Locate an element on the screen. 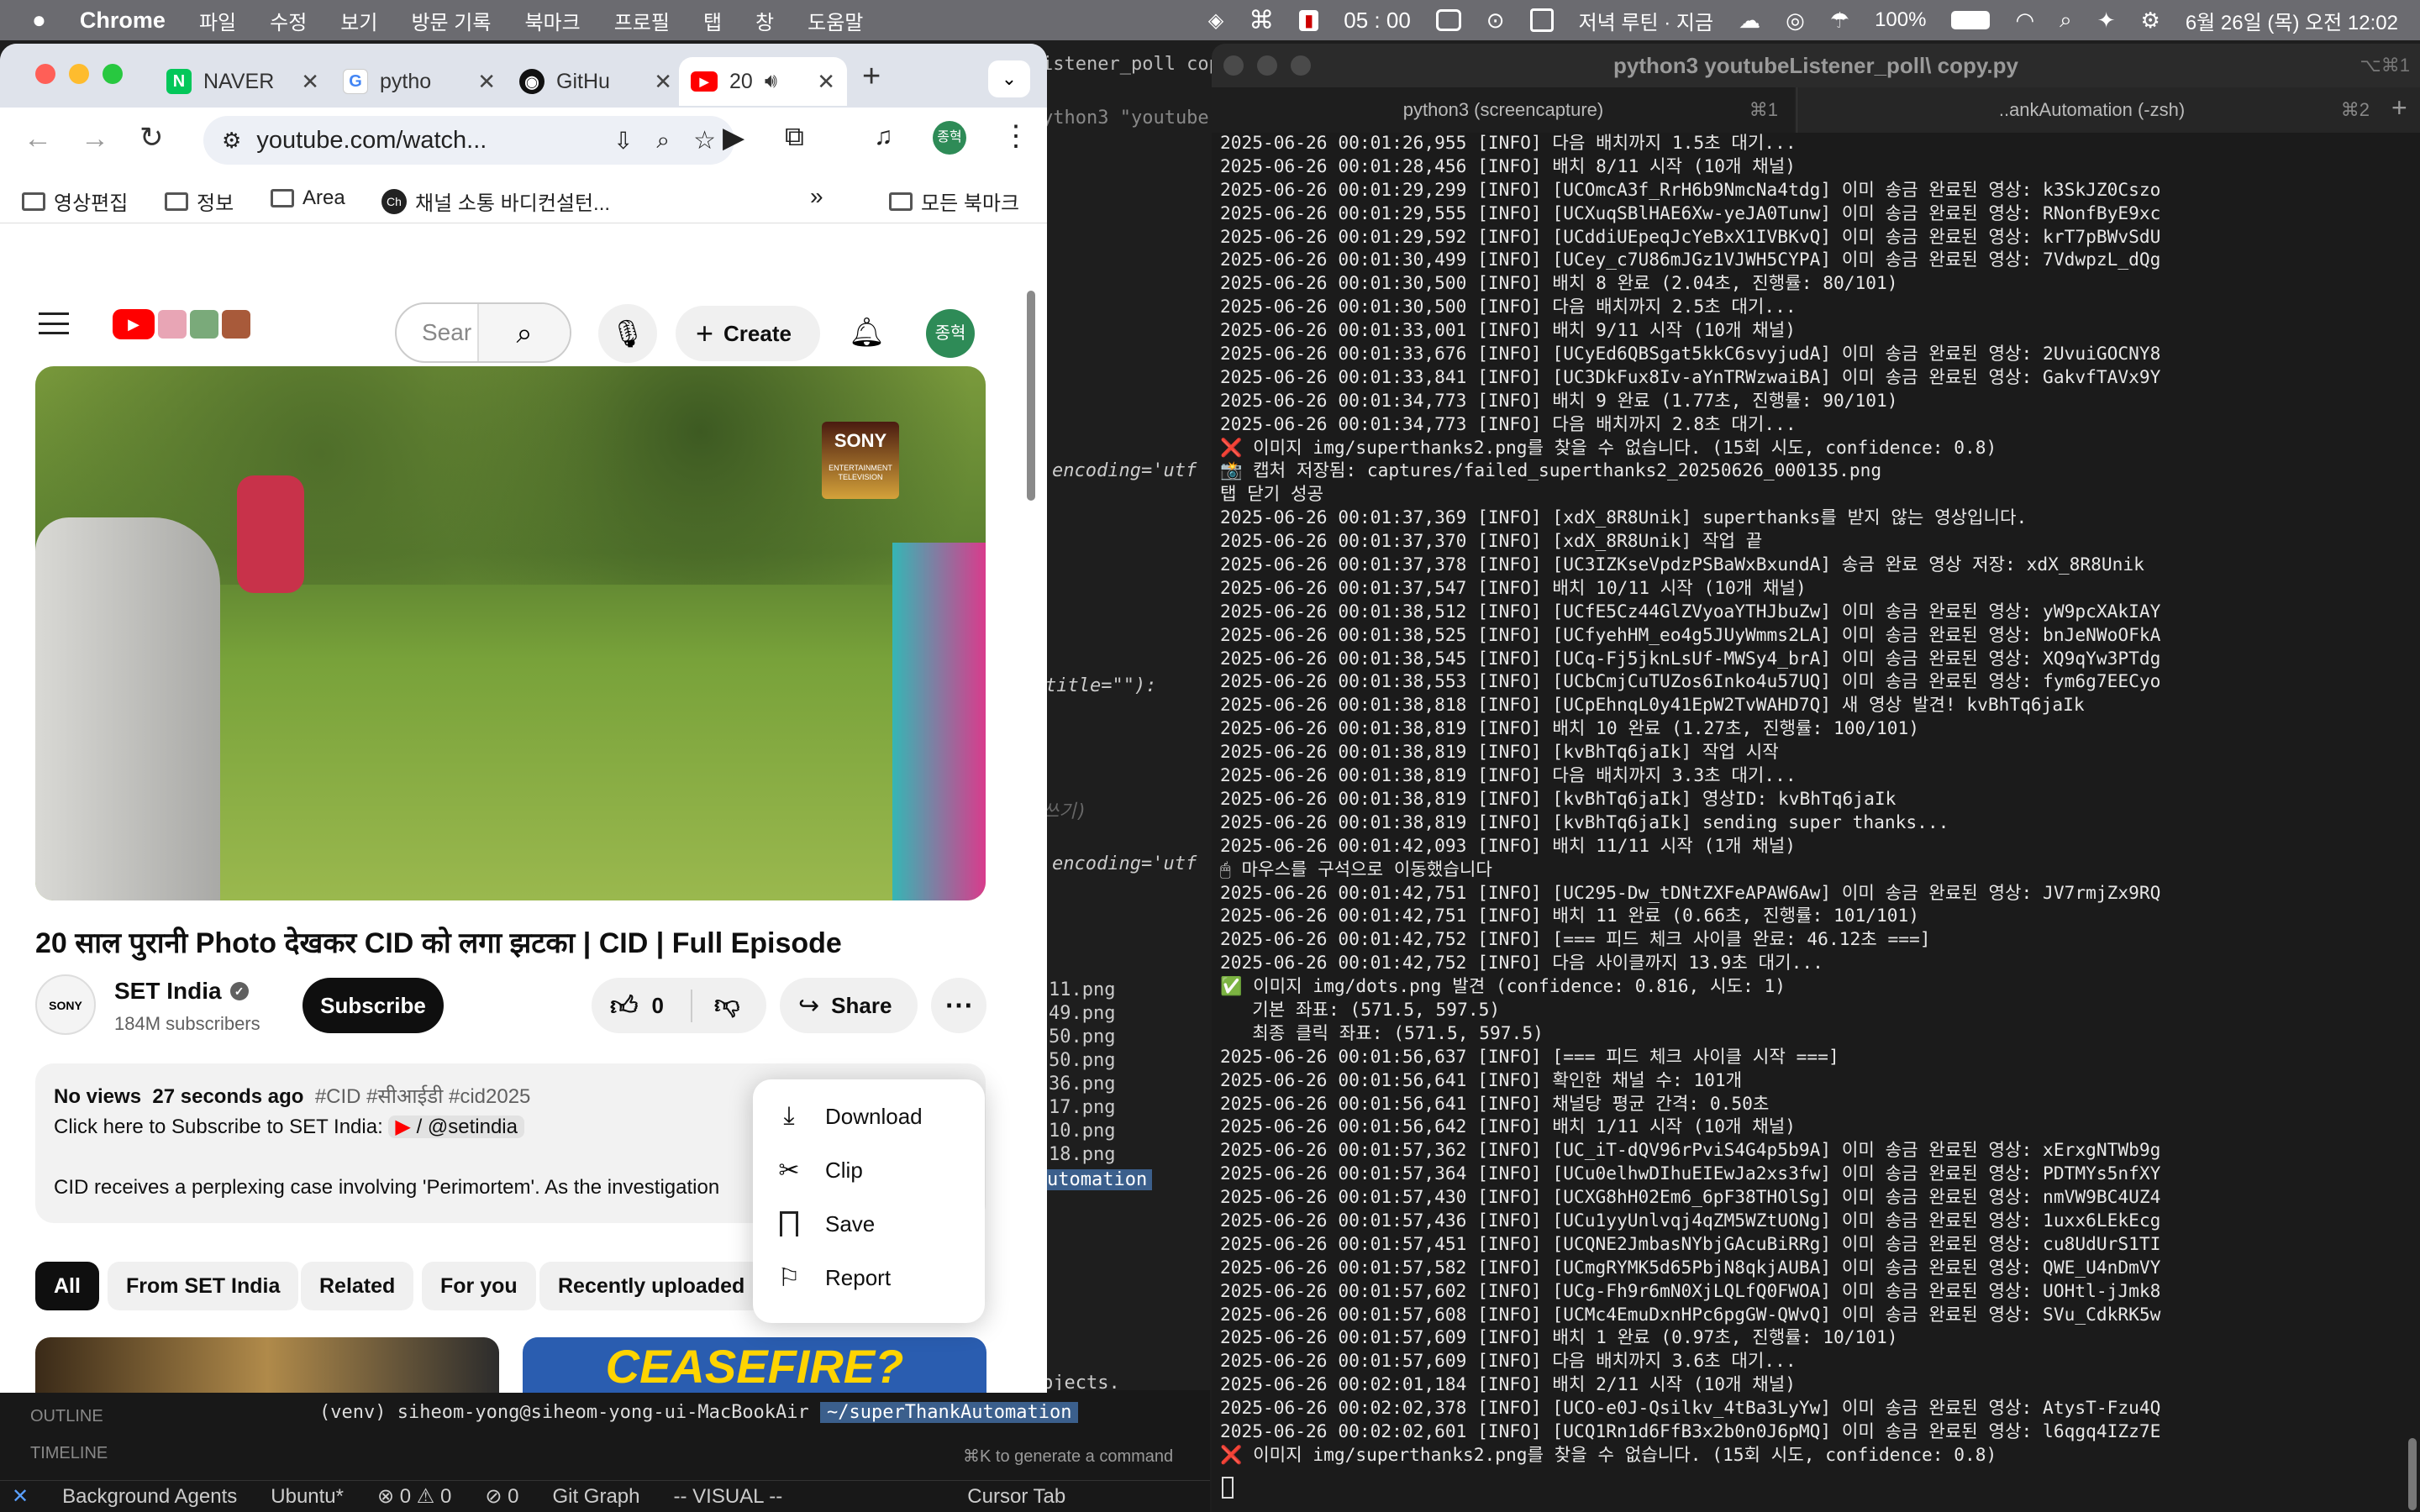  menu-item-bookmarks: 북마크 is located at coordinates (552, 20).